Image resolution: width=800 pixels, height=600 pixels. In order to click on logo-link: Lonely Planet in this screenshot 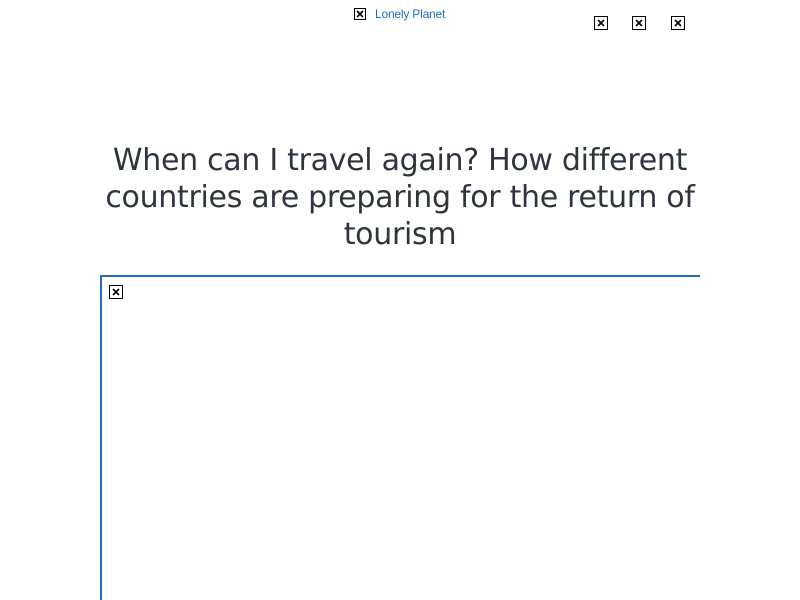, I will do `click(410, 14)`.